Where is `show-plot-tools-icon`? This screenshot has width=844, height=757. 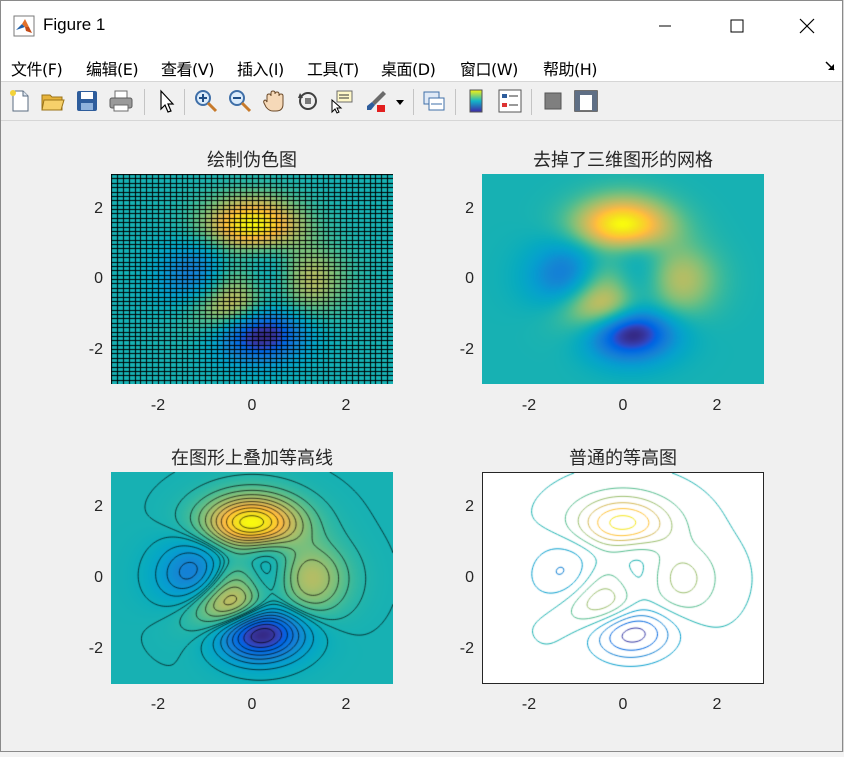 show-plot-tools-icon is located at coordinates (586, 101).